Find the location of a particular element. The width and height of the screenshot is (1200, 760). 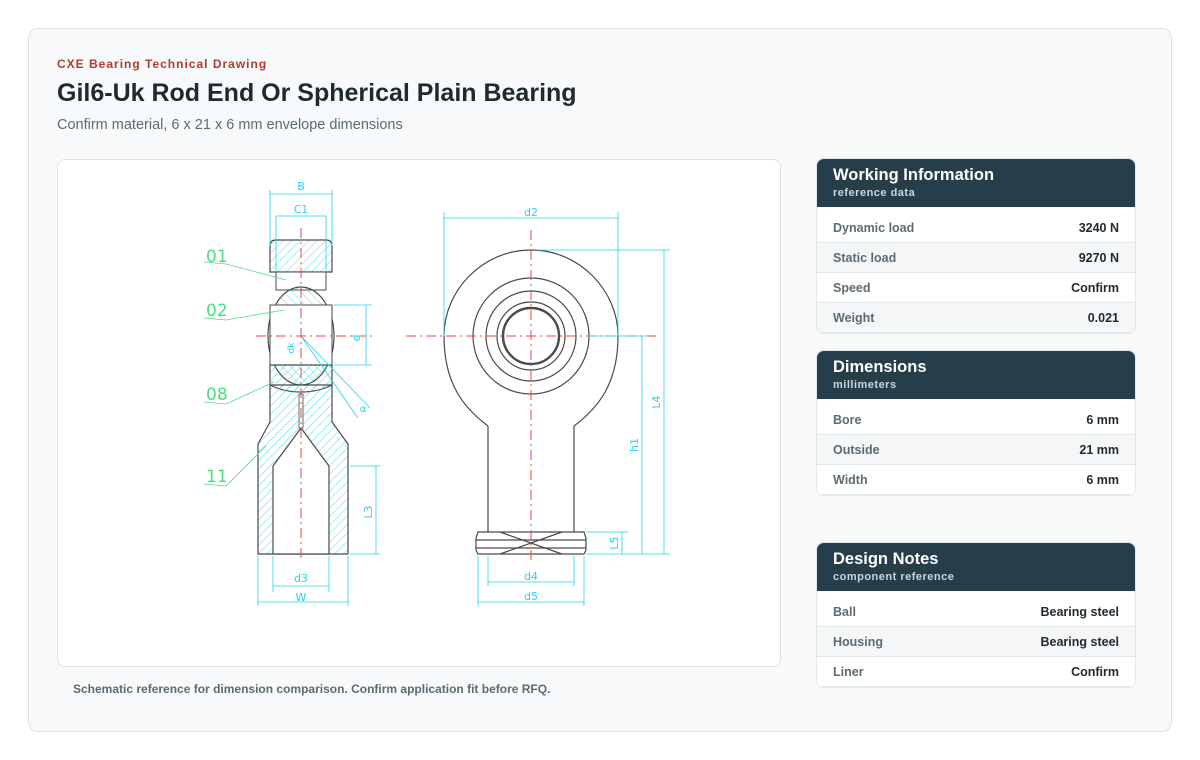

dim-label-h1: h1 is located at coordinates (634, 445).